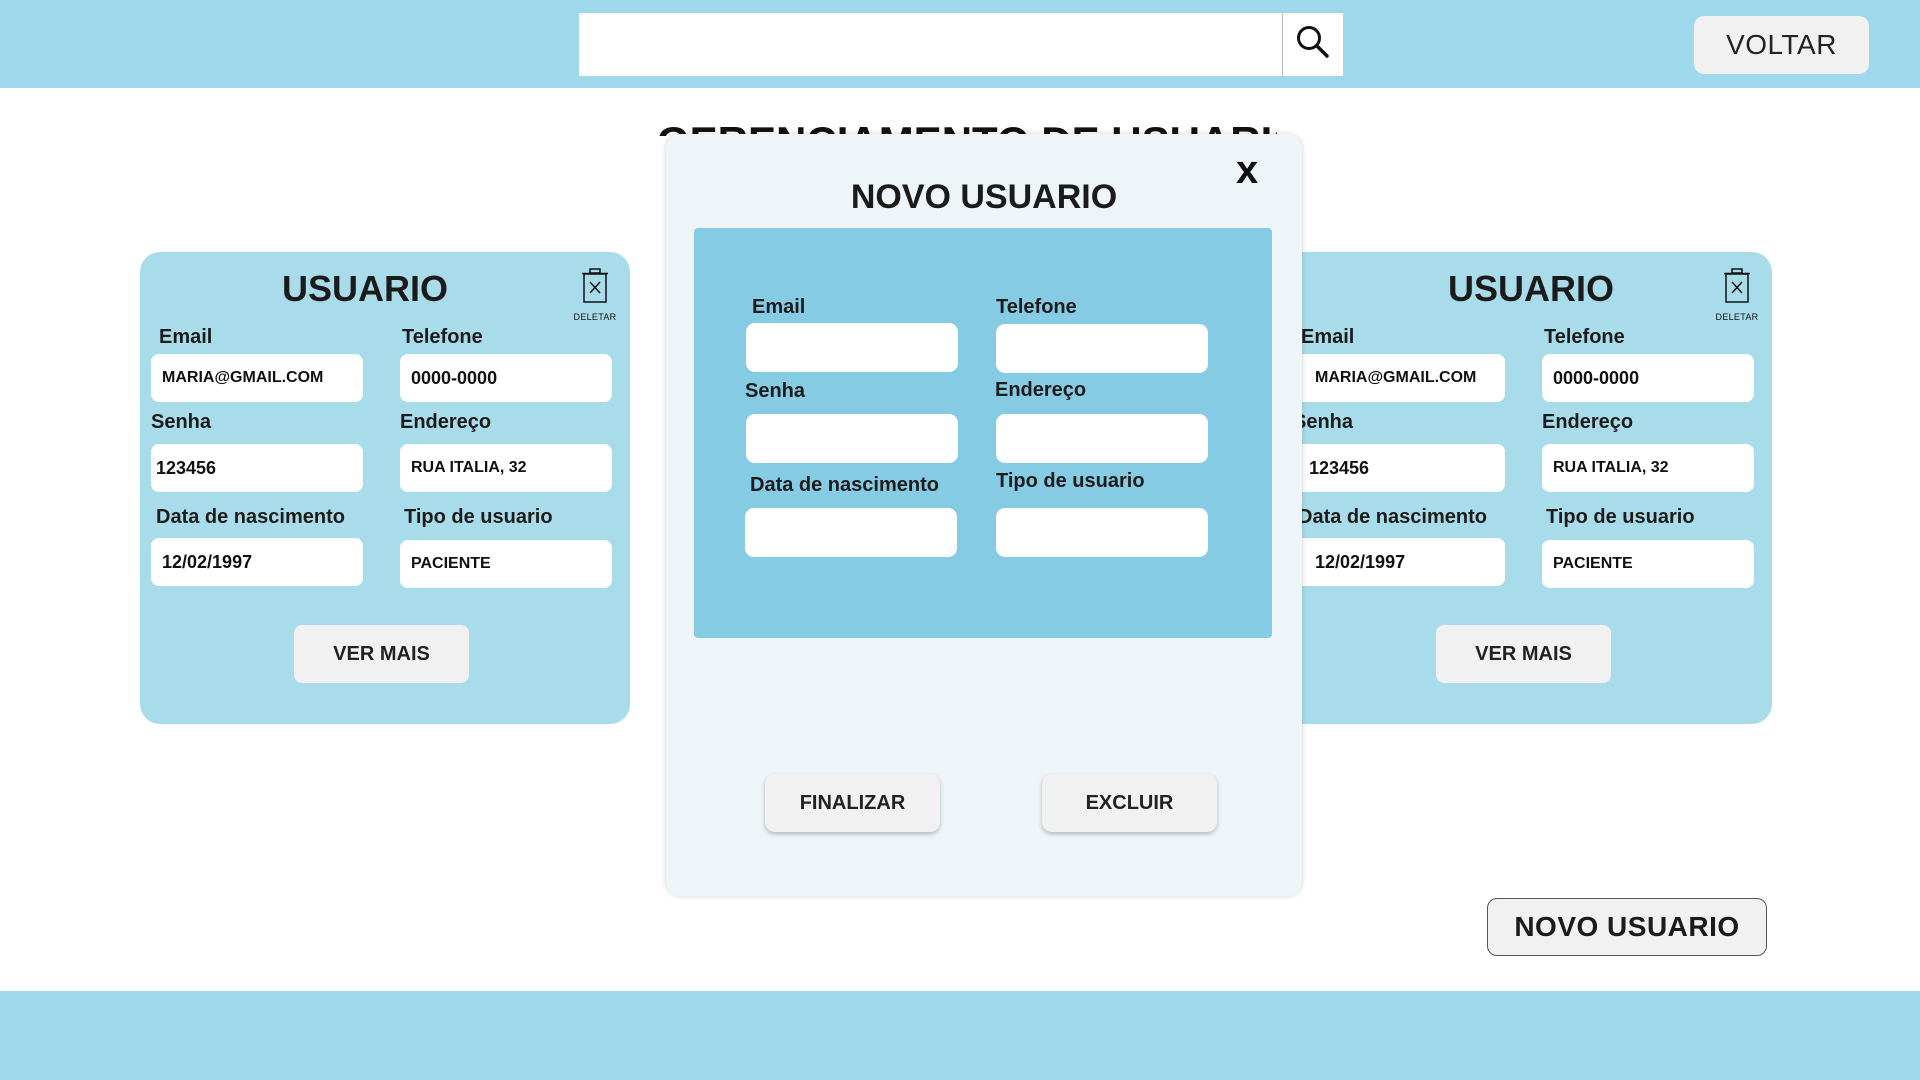 Image resolution: width=1920 pixels, height=1080 pixels. Describe the element at coordinates (1627, 927) in the screenshot. I see `new-user-button: NOVO USUARIO` at that location.